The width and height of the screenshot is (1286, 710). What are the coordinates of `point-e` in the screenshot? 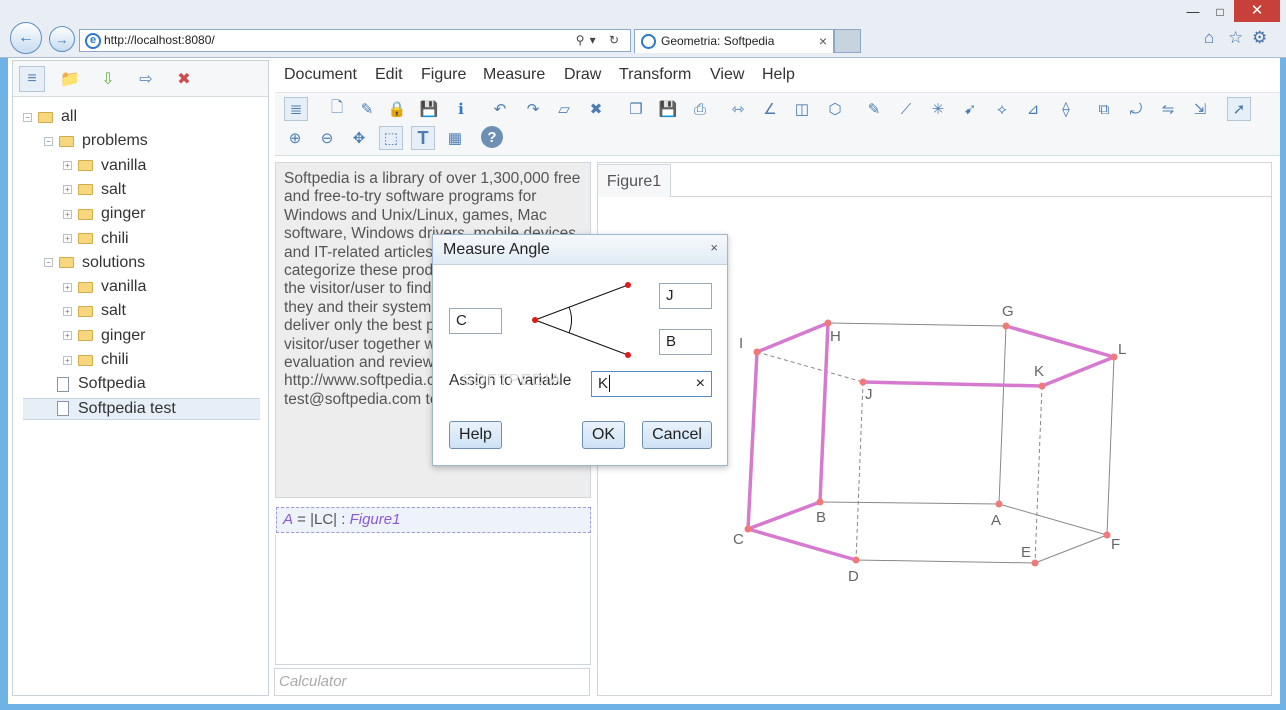 It's located at (1035, 563).